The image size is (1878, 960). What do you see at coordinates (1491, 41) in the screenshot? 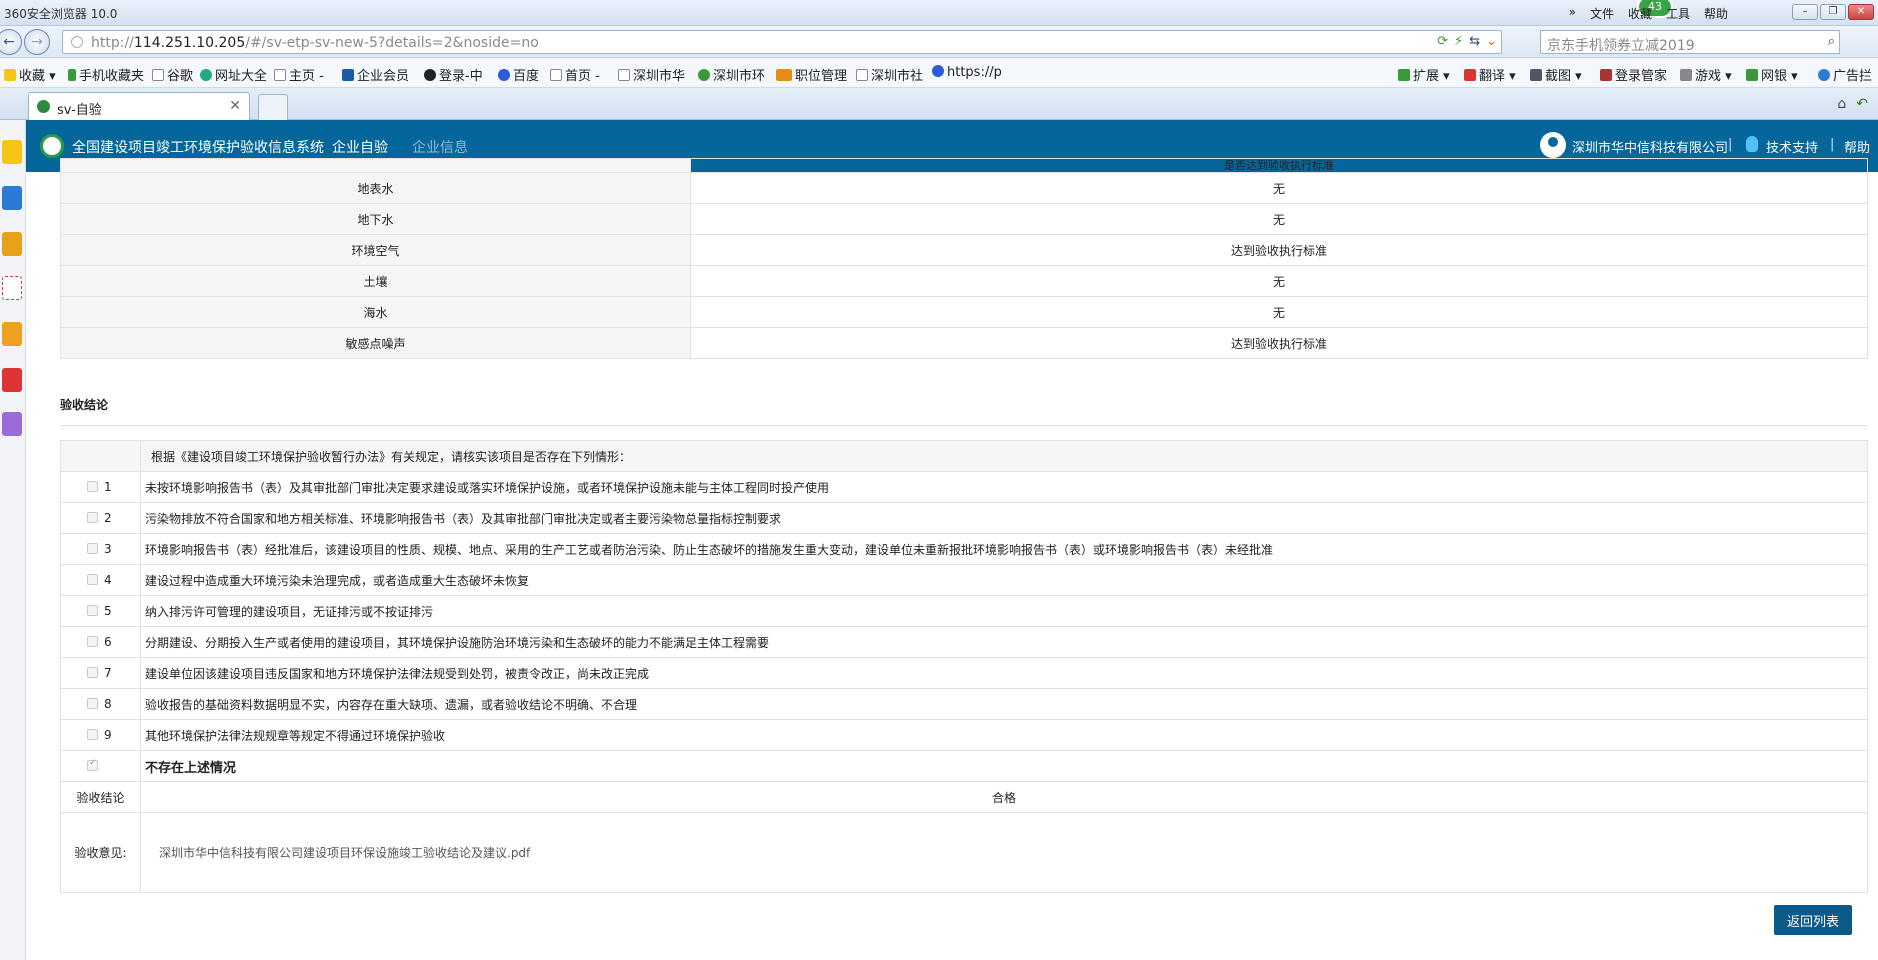
I see `dropdown-icon: ⌄` at bounding box center [1491, 41].